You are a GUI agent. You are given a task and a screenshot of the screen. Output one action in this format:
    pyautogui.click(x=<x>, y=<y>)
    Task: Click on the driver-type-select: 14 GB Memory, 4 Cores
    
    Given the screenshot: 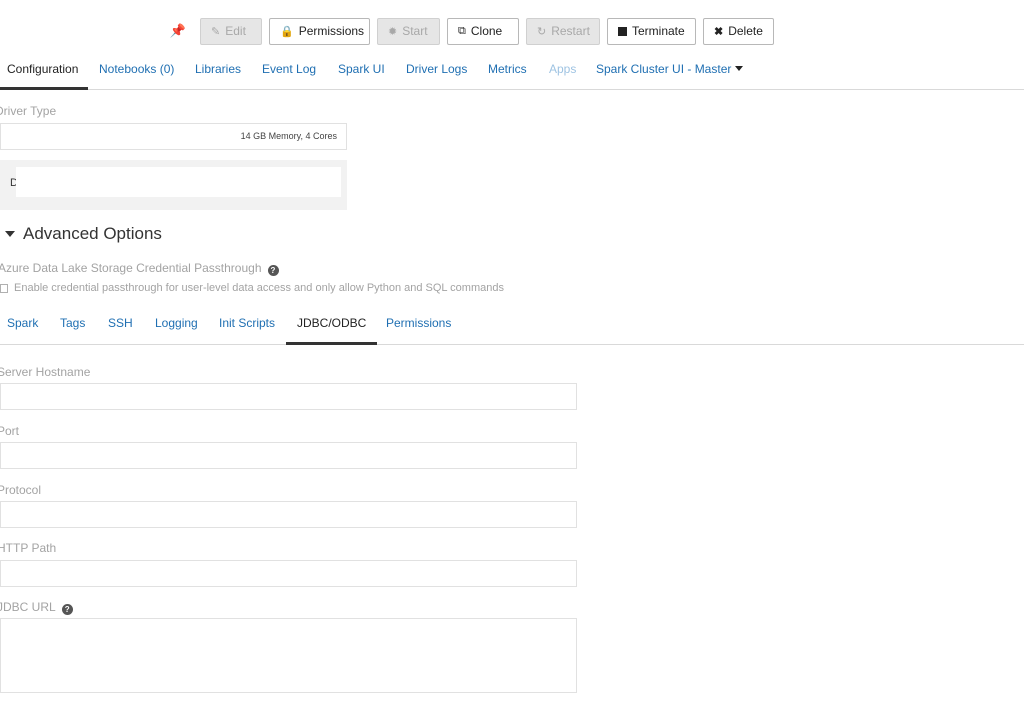 What is the action you would take?
    pyautogui.click(x=173, y=136)
    